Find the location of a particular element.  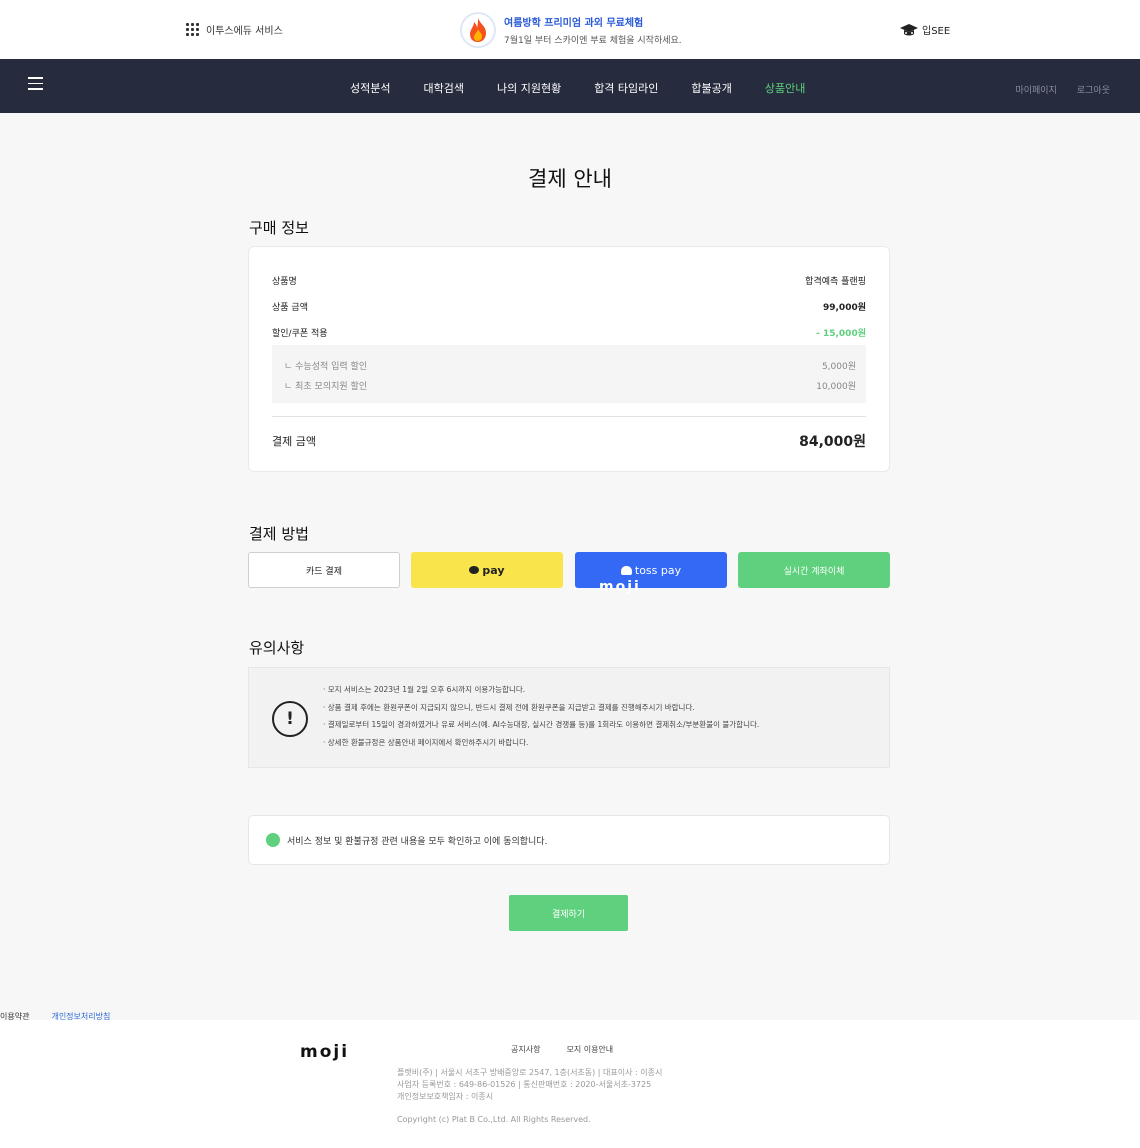

nav-item-admission-timeline: 합격 타임라인 is located at coordinates (626, 88).